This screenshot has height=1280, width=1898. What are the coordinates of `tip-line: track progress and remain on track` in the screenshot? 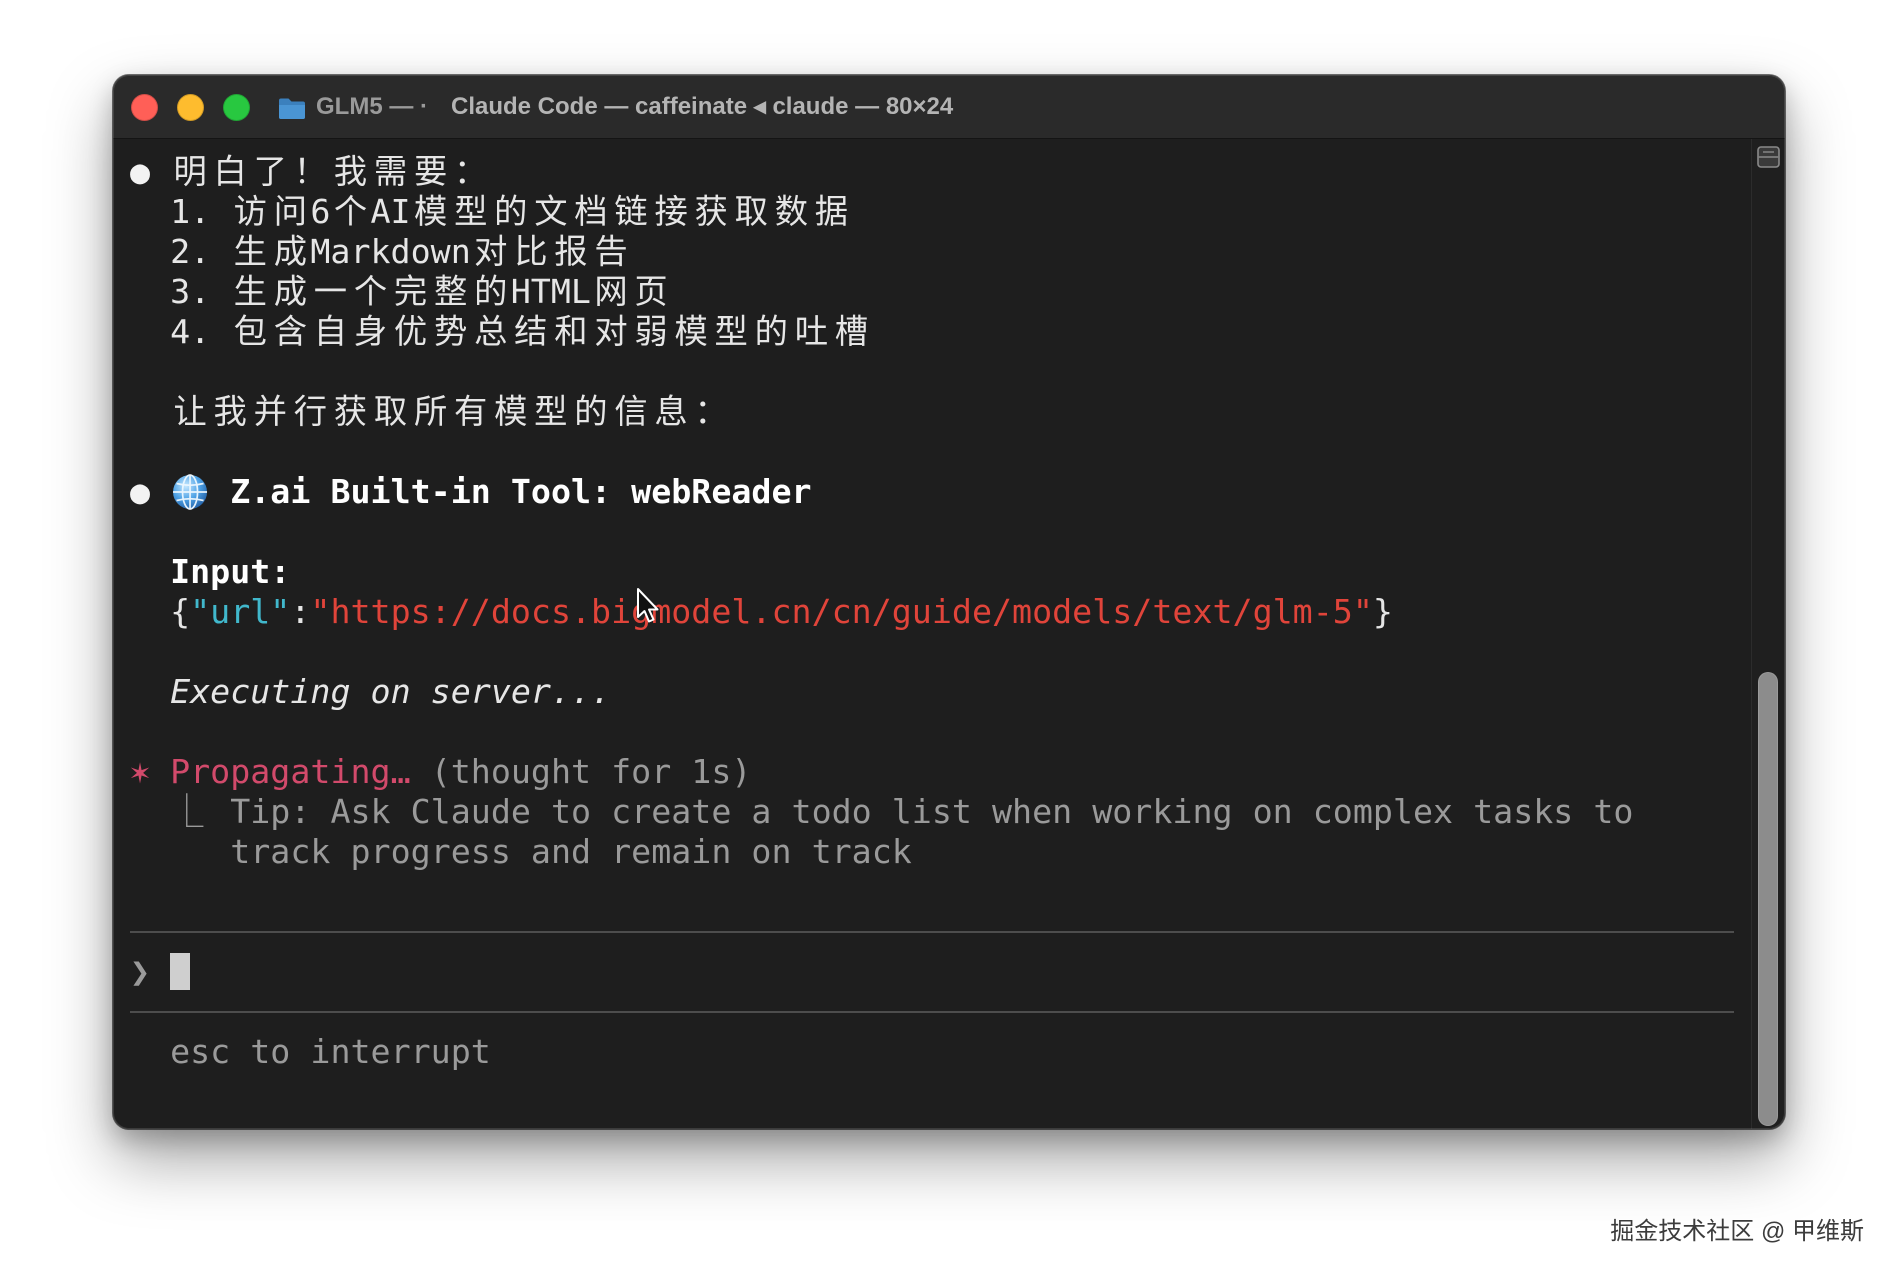 It's located at (571, 851).